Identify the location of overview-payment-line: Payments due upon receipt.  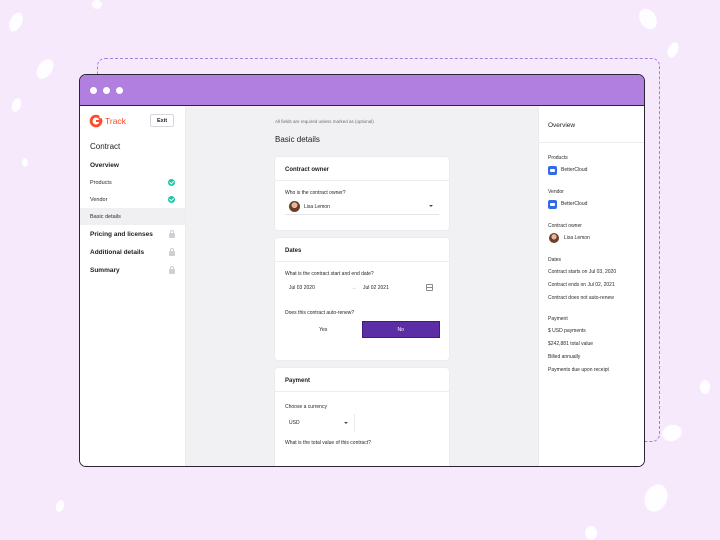
(578, 369).